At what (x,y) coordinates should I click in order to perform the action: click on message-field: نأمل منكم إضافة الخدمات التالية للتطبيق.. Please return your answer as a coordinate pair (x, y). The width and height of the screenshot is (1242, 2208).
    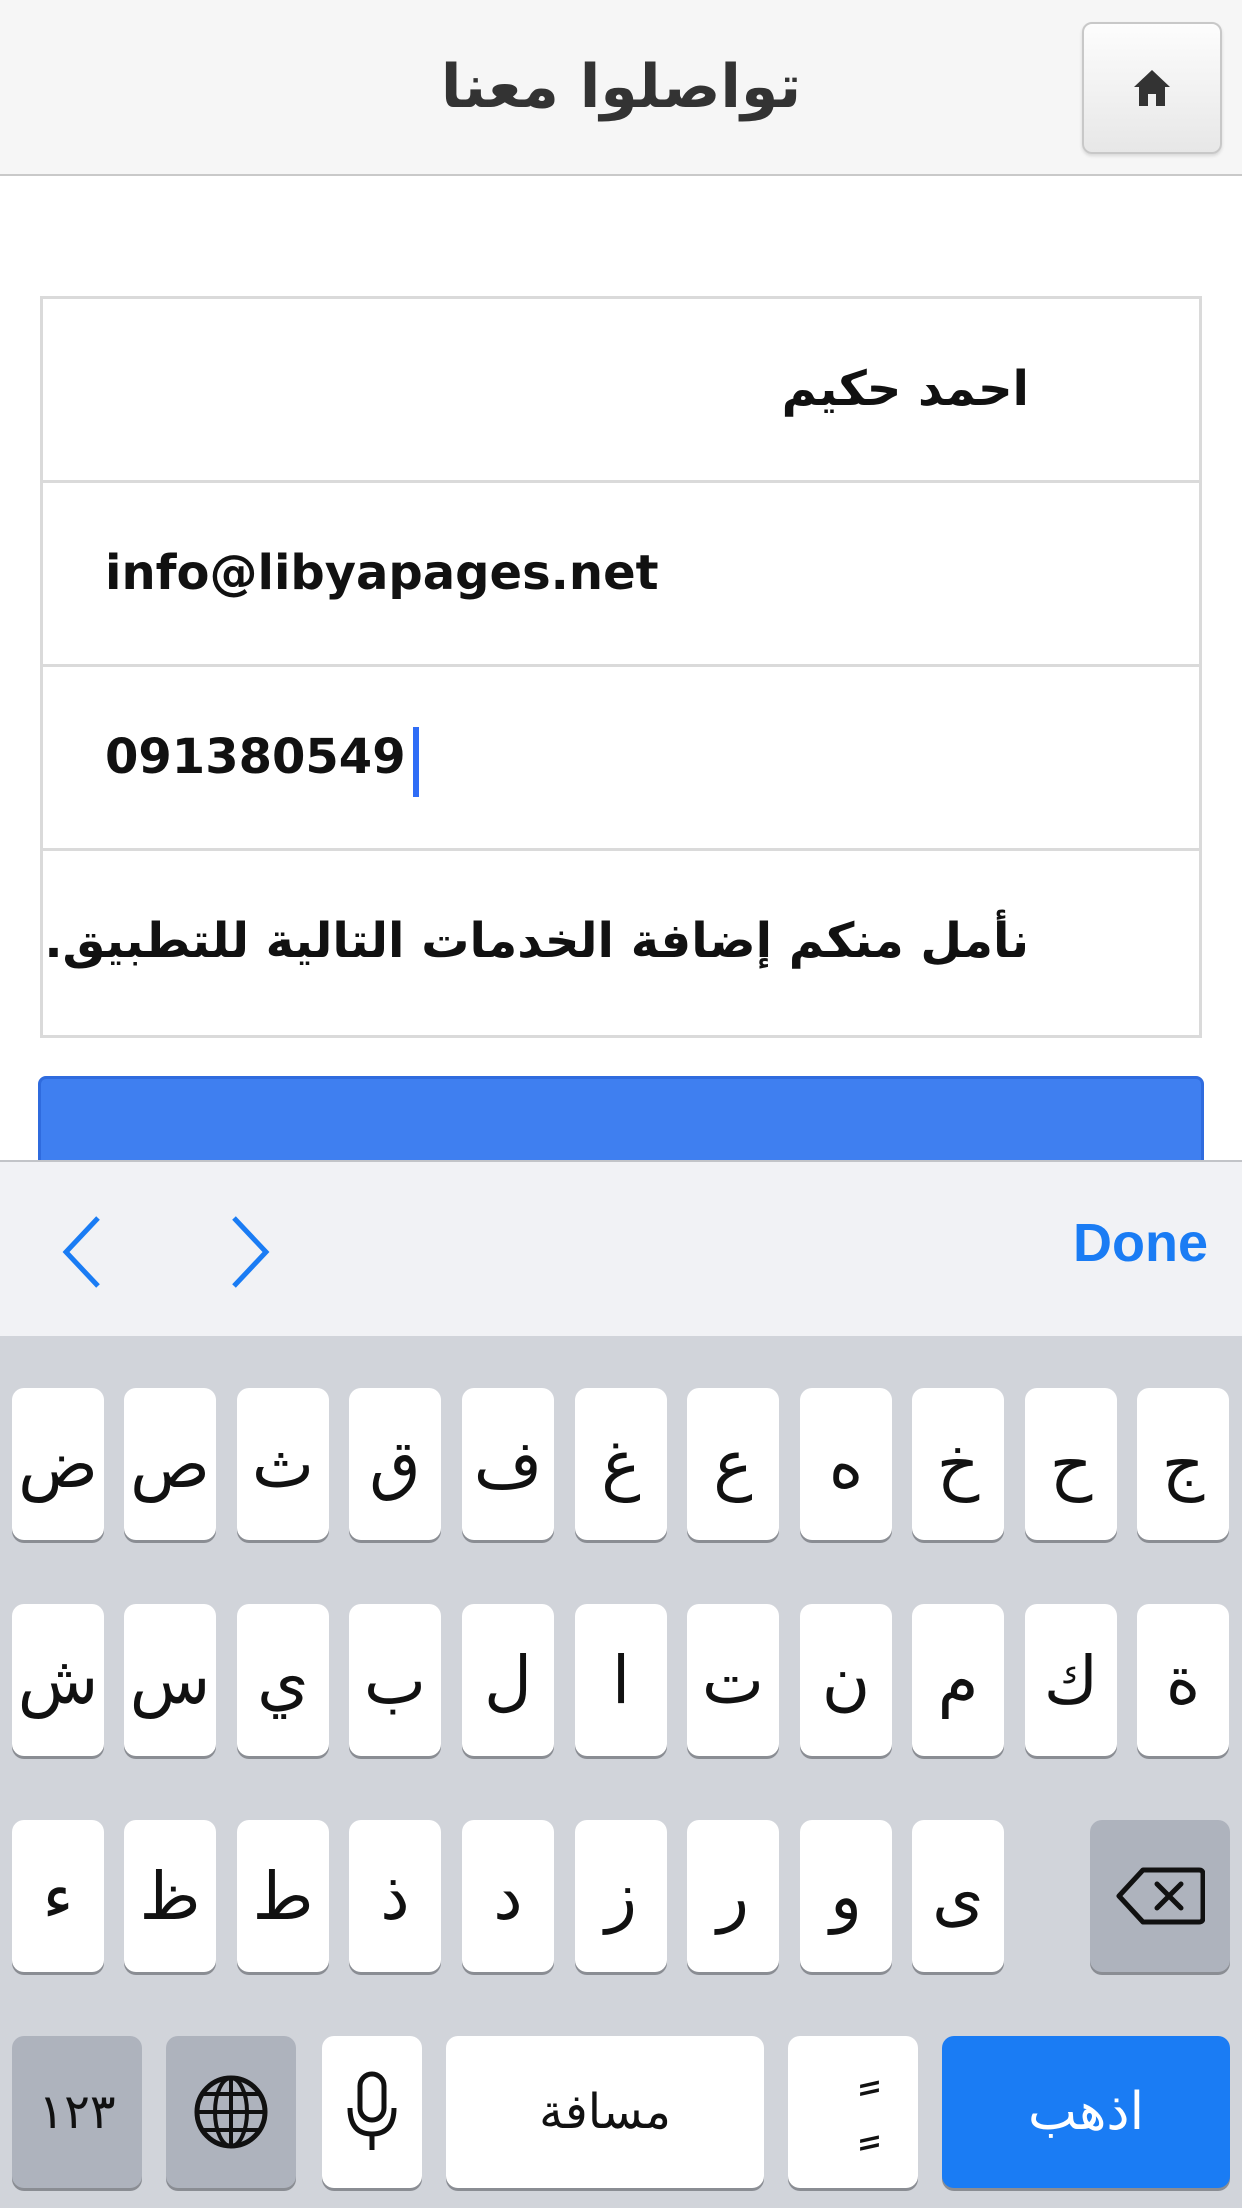
    Looking at the image, I should click on (621, 943).